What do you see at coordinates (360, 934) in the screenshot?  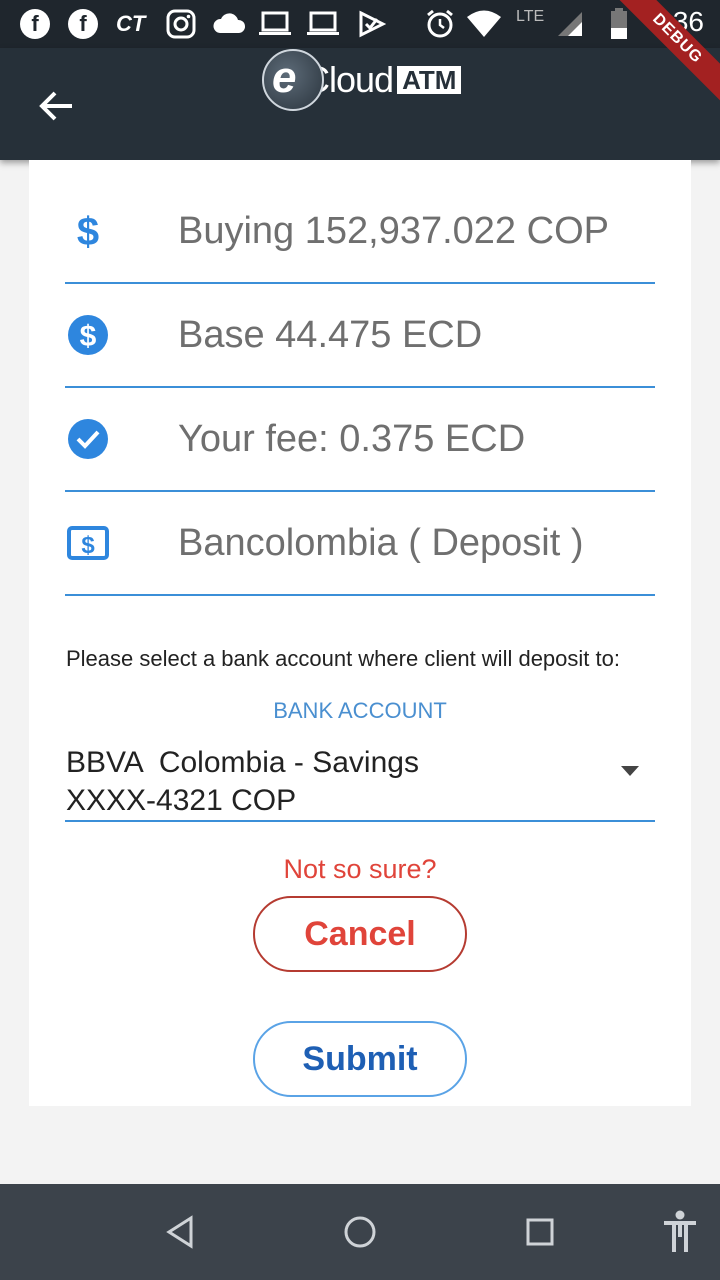 I see `cancel-button: Cancel` at bounding box center [360, 934].